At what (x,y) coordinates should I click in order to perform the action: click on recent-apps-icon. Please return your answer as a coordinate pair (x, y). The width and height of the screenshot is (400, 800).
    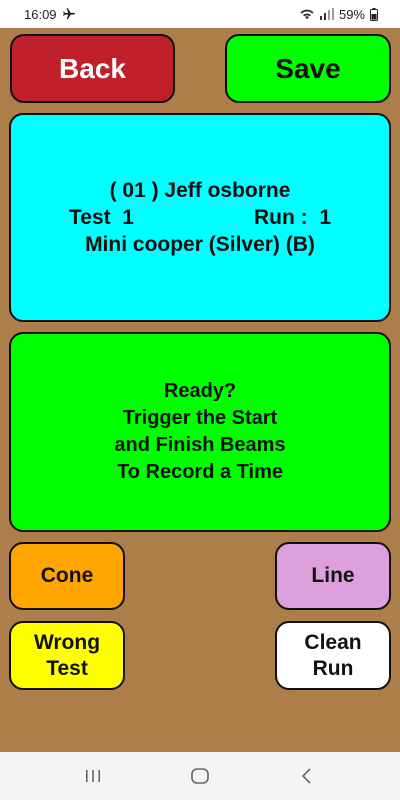
    Looking at the image, I should click on (93, 776).